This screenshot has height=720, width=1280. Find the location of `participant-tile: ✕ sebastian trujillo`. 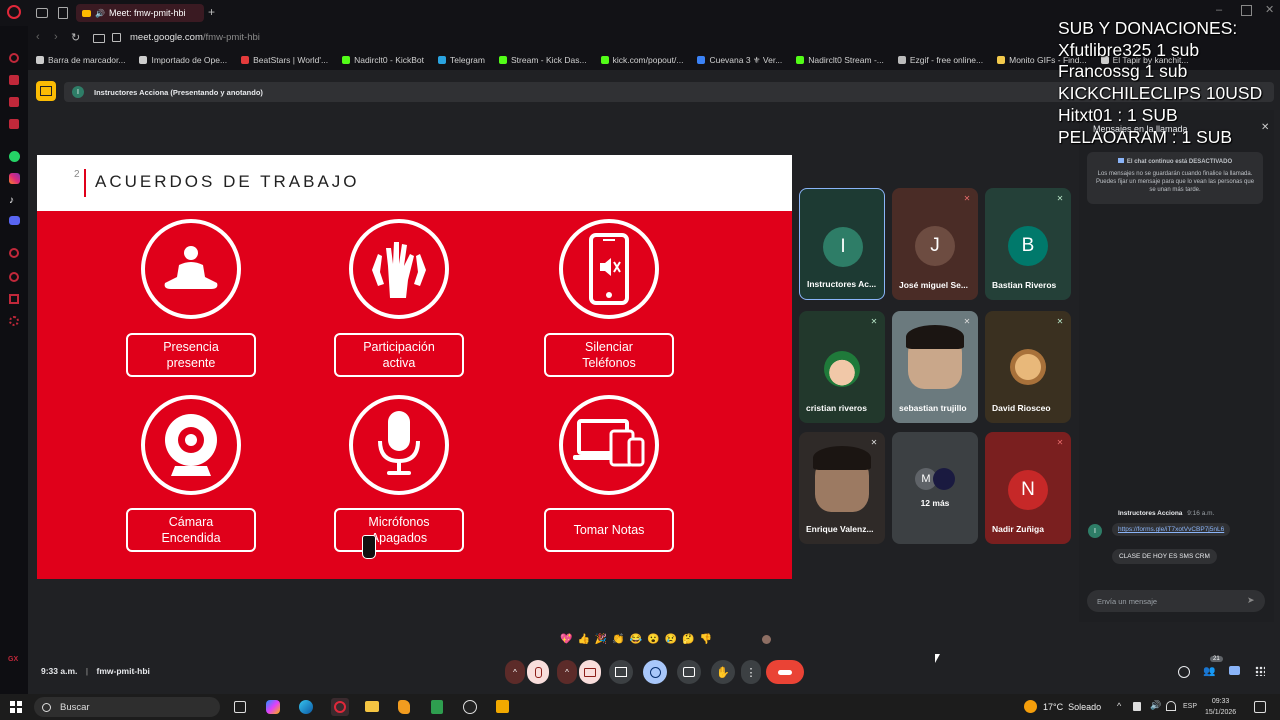

participant-tile: ✕ sebastian trujillo is located at coordinates (935, 367).